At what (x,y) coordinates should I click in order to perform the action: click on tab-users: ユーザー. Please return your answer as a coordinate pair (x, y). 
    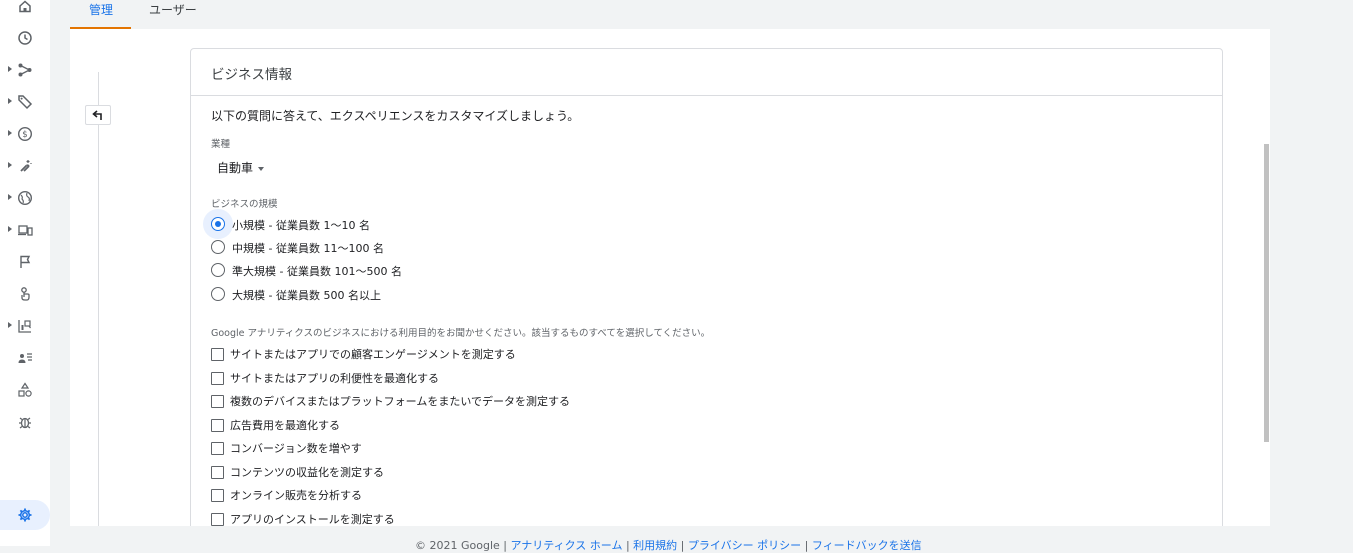
    Looking at the image, I should click on (173, 14).